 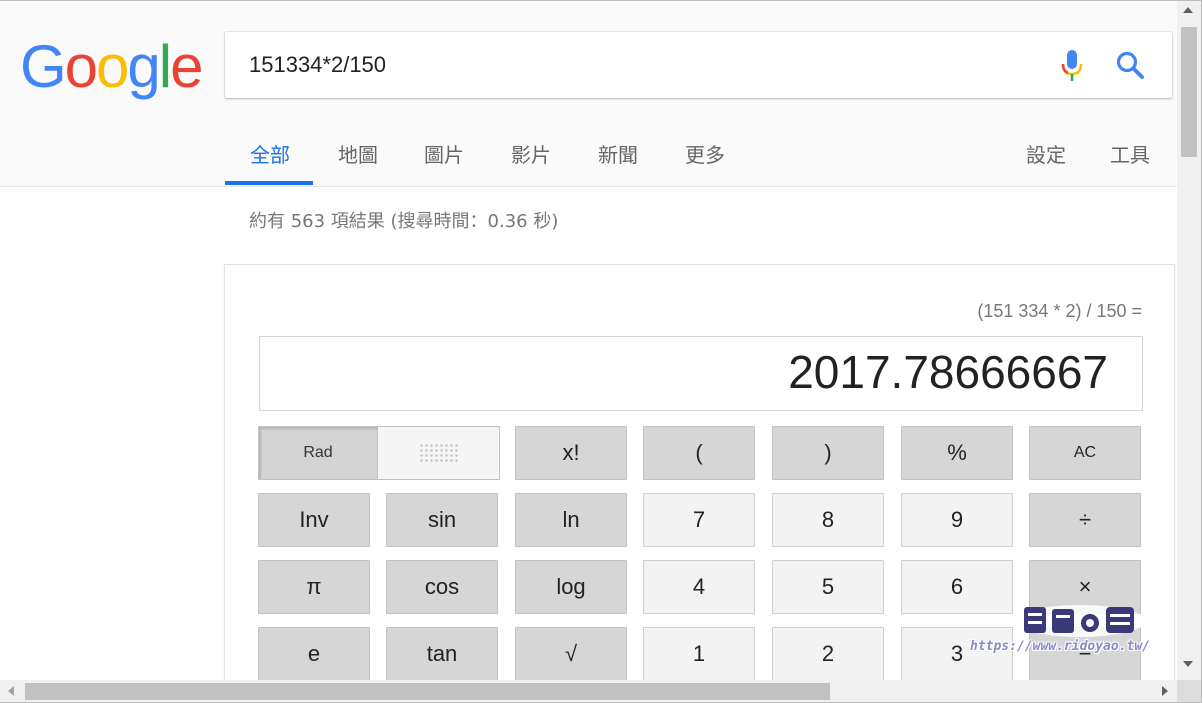 I want to click on tan-button: tan, so click(x=442, y=654).